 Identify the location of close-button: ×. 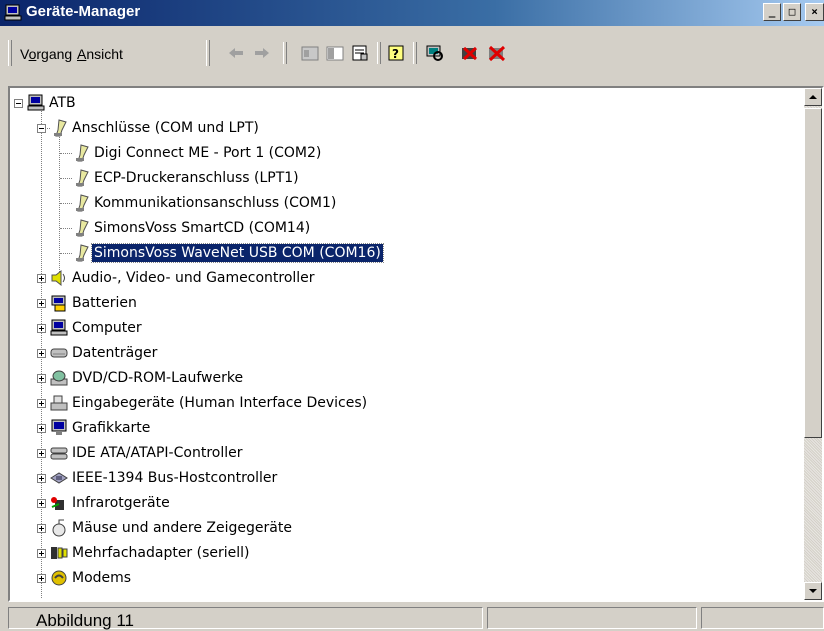
(814, 12).